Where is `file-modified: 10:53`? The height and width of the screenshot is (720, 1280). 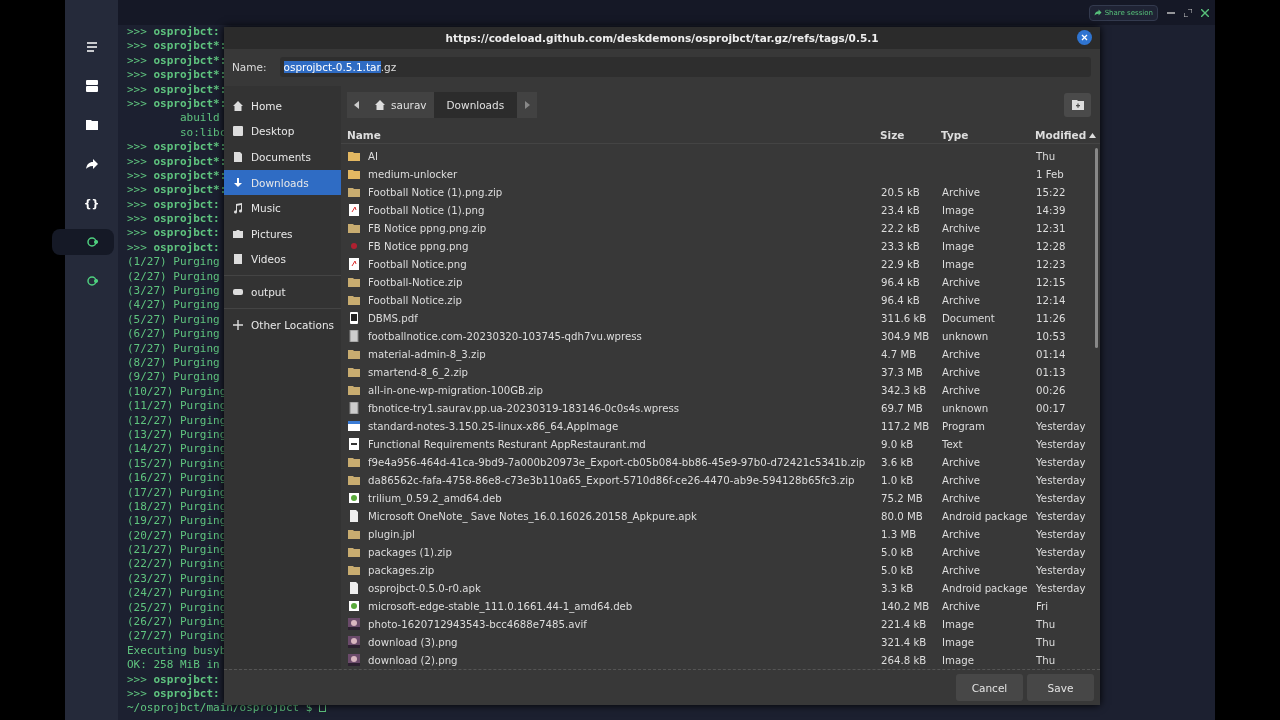
file-modified: 10:53 is located at coordinates (1051, 336).